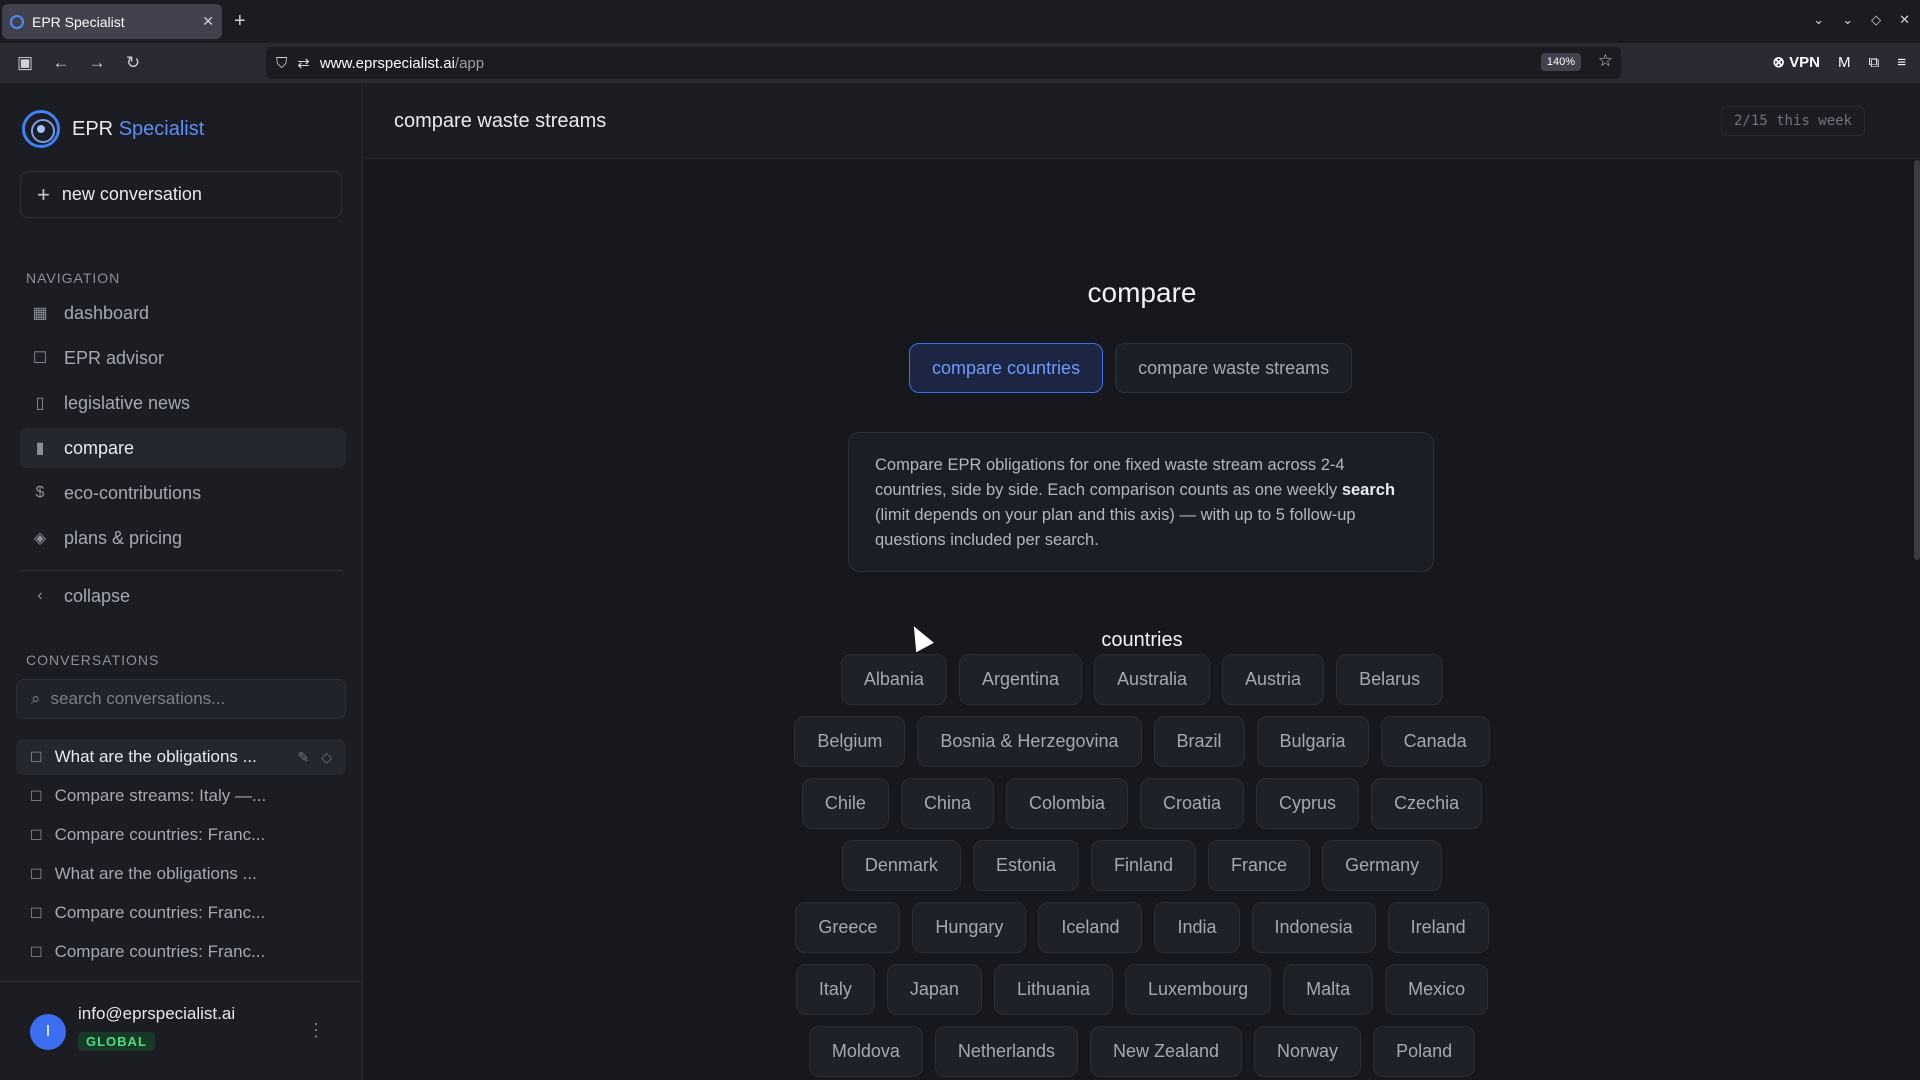  What do you see at coordinates (1143, 865) in the screenshot?
I see `country-chip: Finland` at bounding box center [1143, 865].